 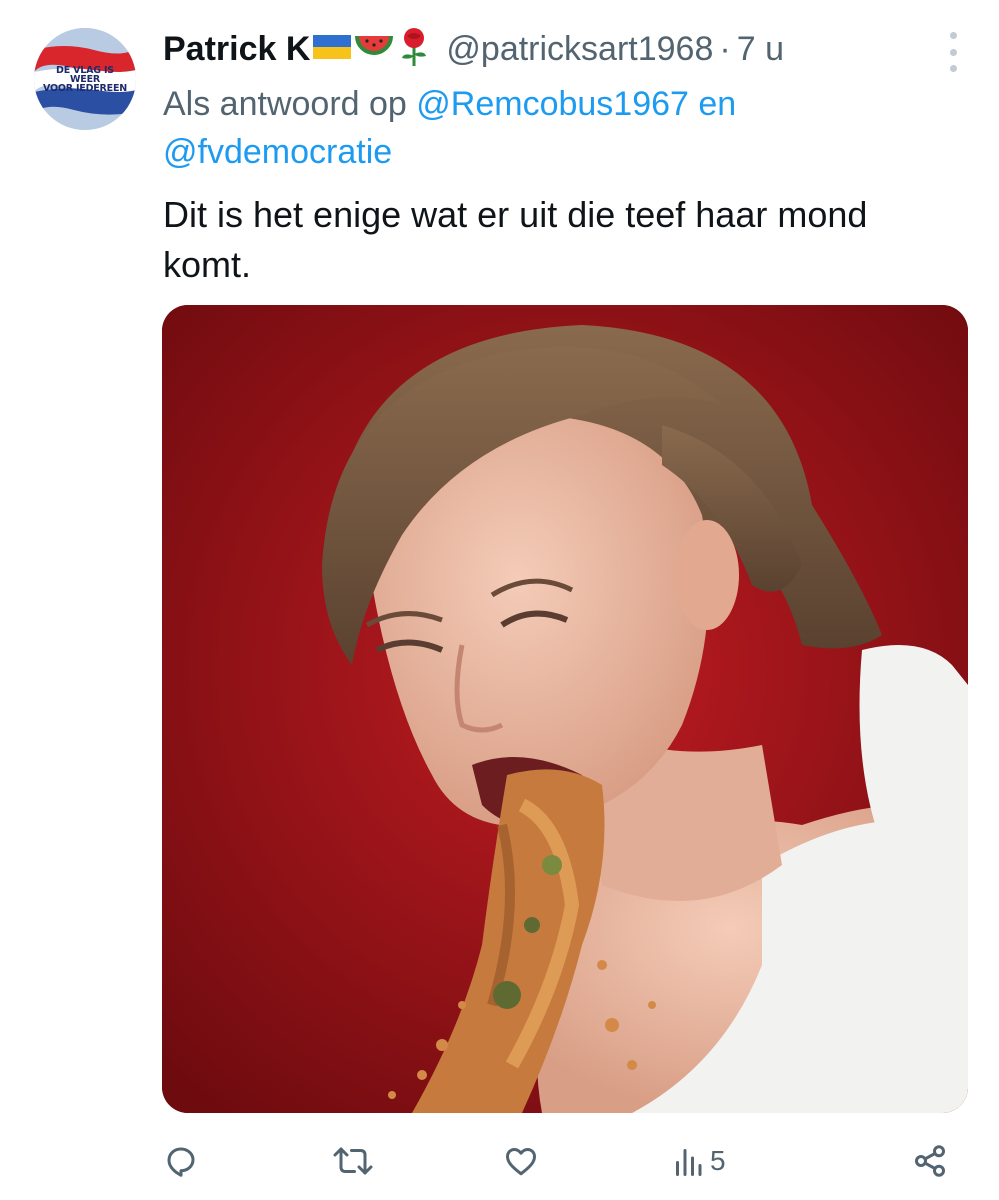 I want to click on like-button, so click(x=521, y=1161).